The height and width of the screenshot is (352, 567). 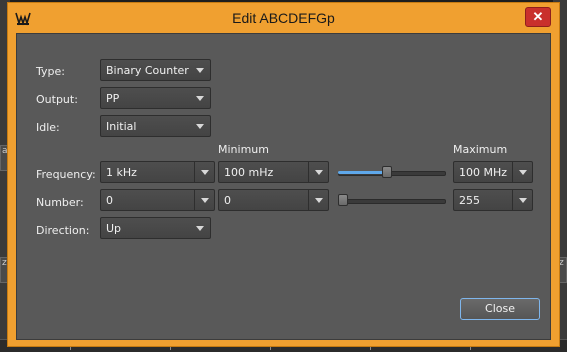 I want to click on number-min-dropdown-button, so click(x=318, y=200).